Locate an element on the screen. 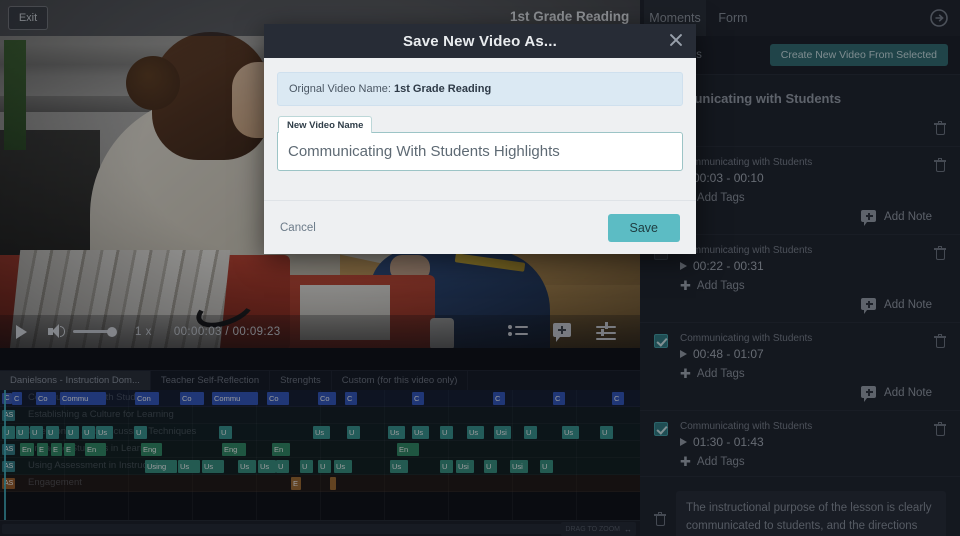 Image resolution: width=960 pixels, height=536 pixels. new-video-name-field: New Video Name is located at coordinates (480, 143).